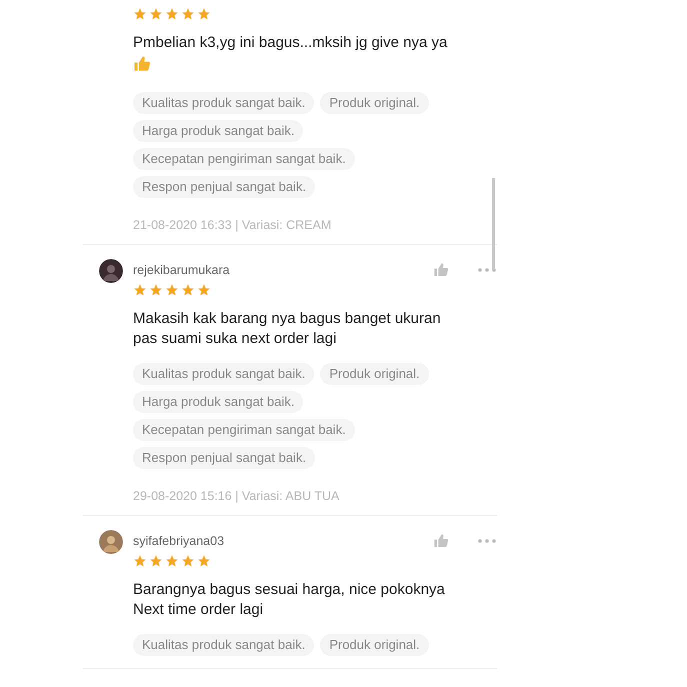  What do you see at coordinates (179, 541) in the screenshot?
I see `username: syifafebriyana03` at bounding box center [179, 541].